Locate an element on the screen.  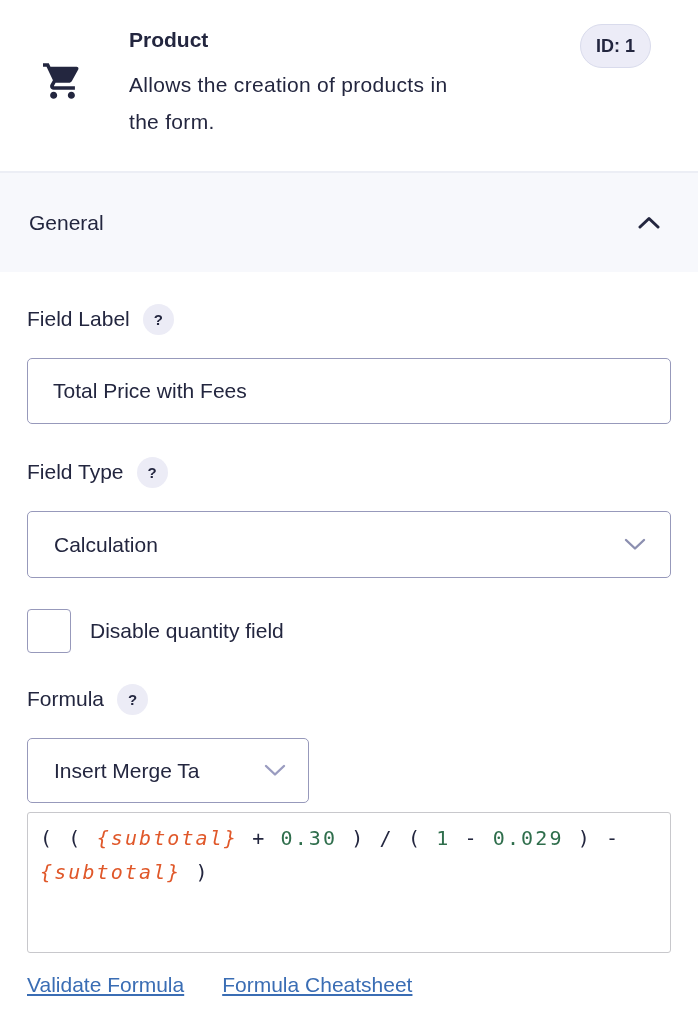
formula-input: ( ( {subtotal} + 0.30 ) / ( 1 - 0.029 ) - {subtotal} ) is located at coordinates (349, 882).